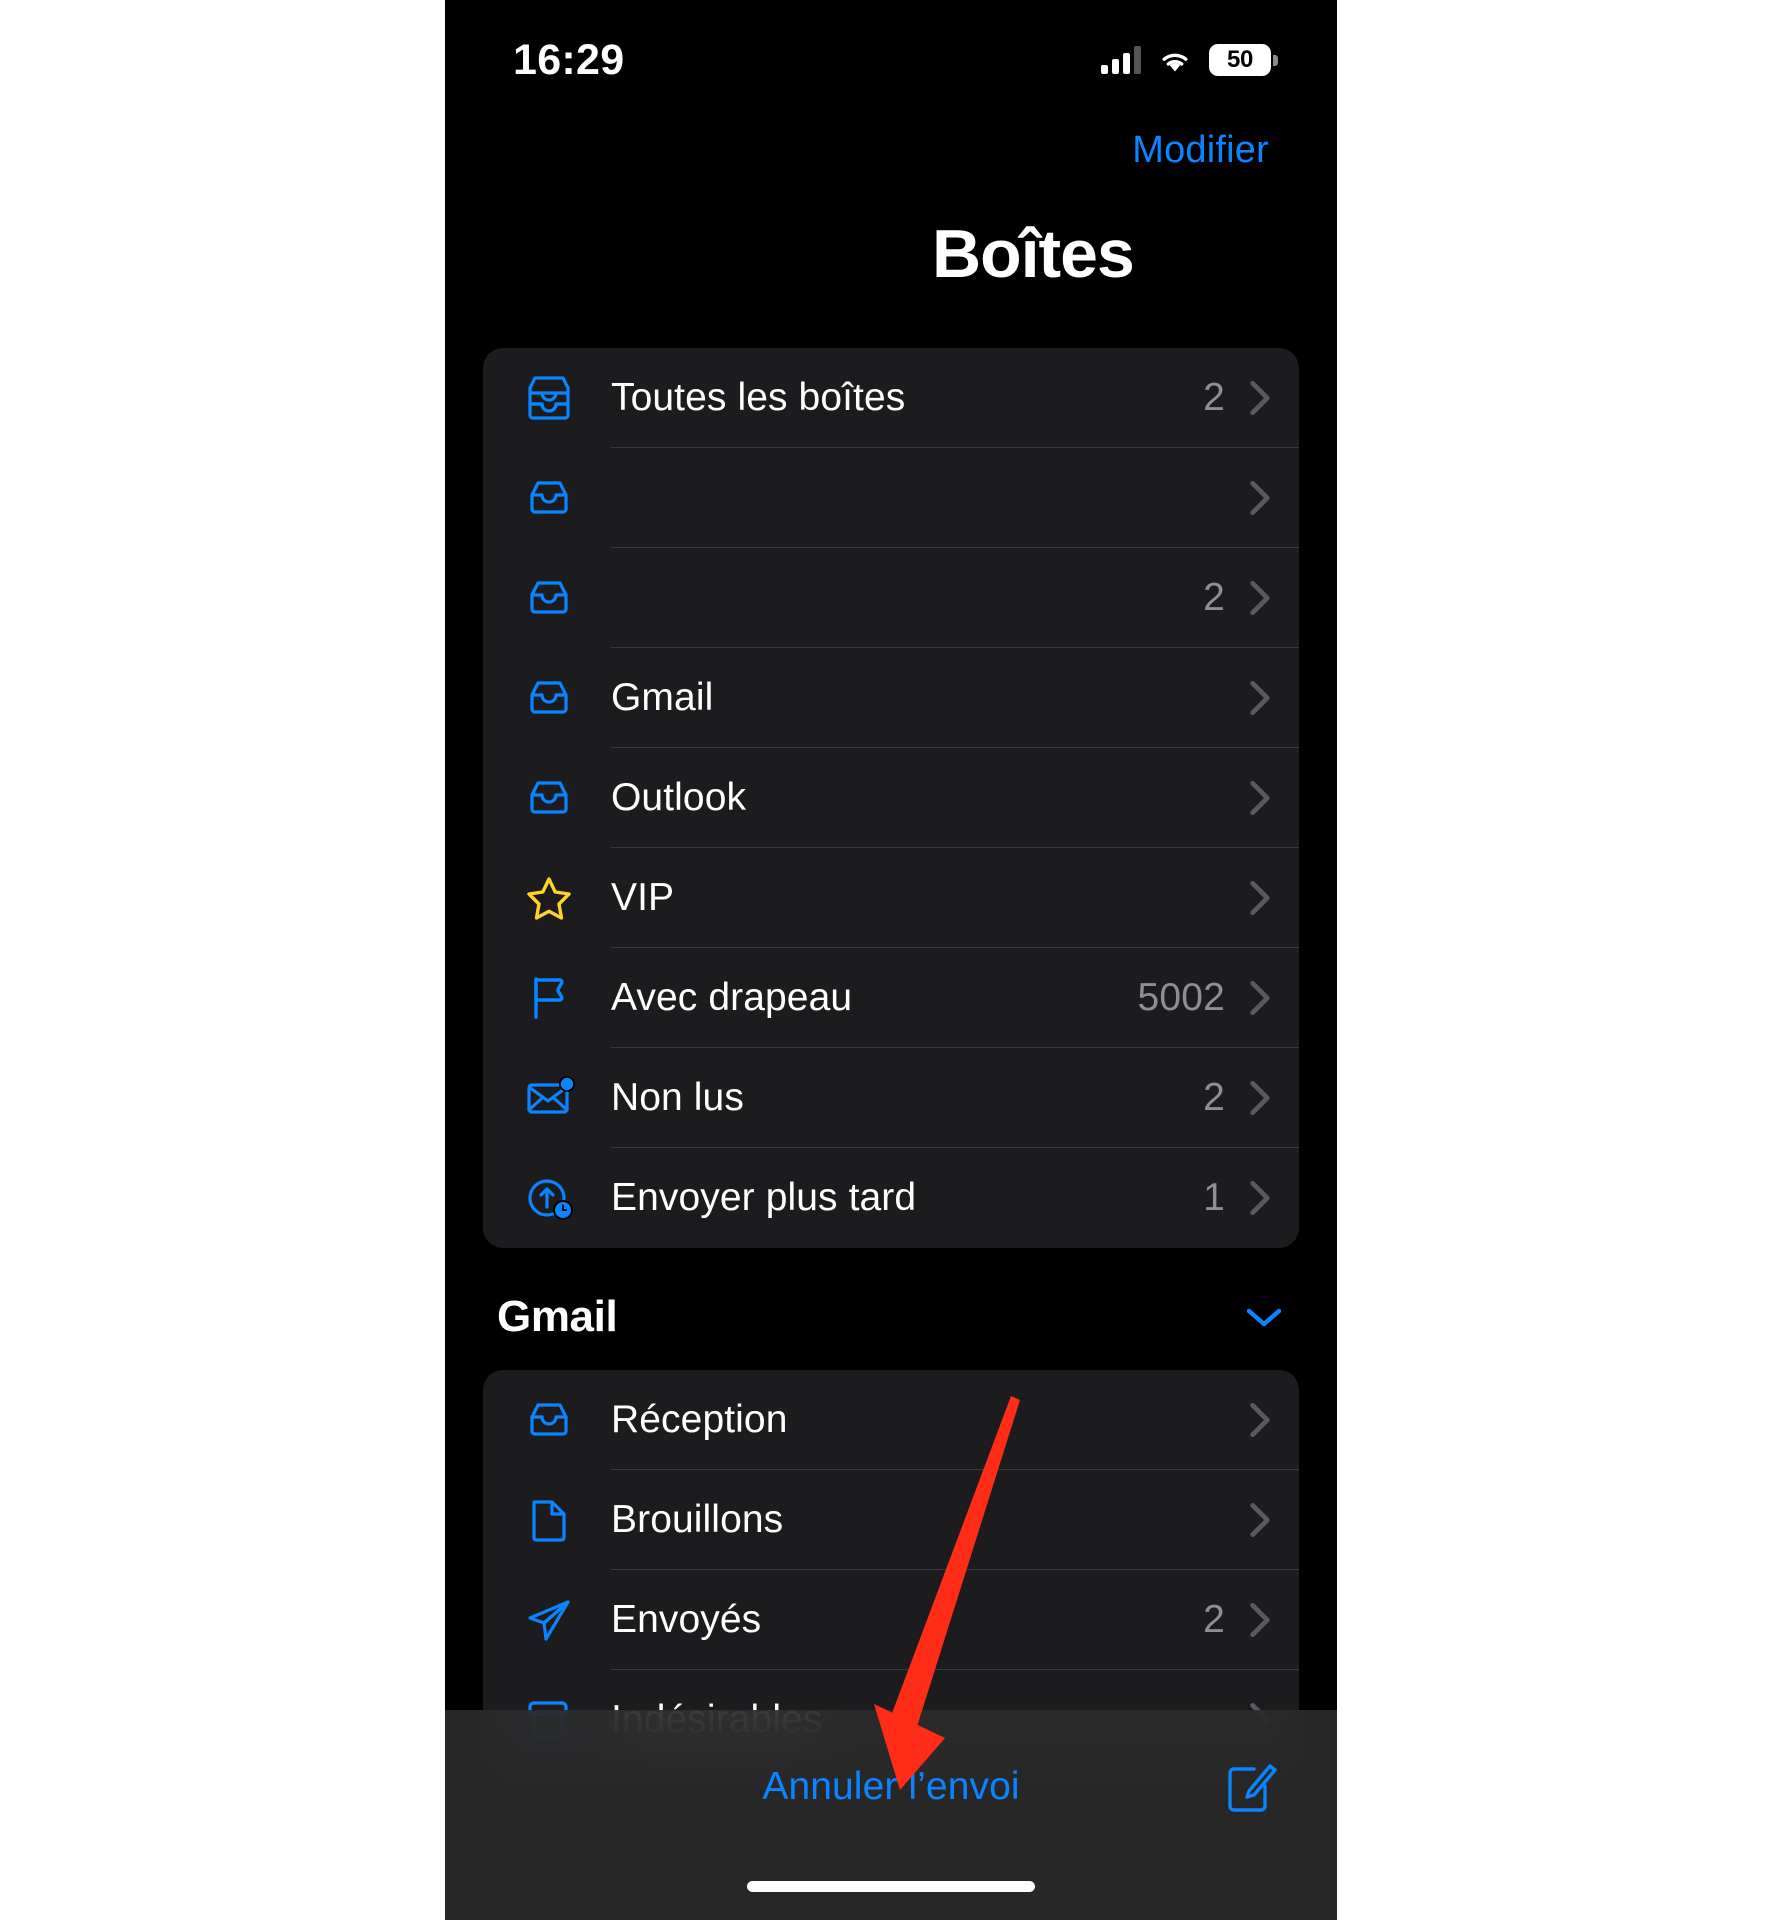 This screenshot has height=1920, width=1782. What do you see at coordinates (557, 1316) in the screenshot?
I see `gmail-section-title: Gmail` at bounding box center [557, 1316].